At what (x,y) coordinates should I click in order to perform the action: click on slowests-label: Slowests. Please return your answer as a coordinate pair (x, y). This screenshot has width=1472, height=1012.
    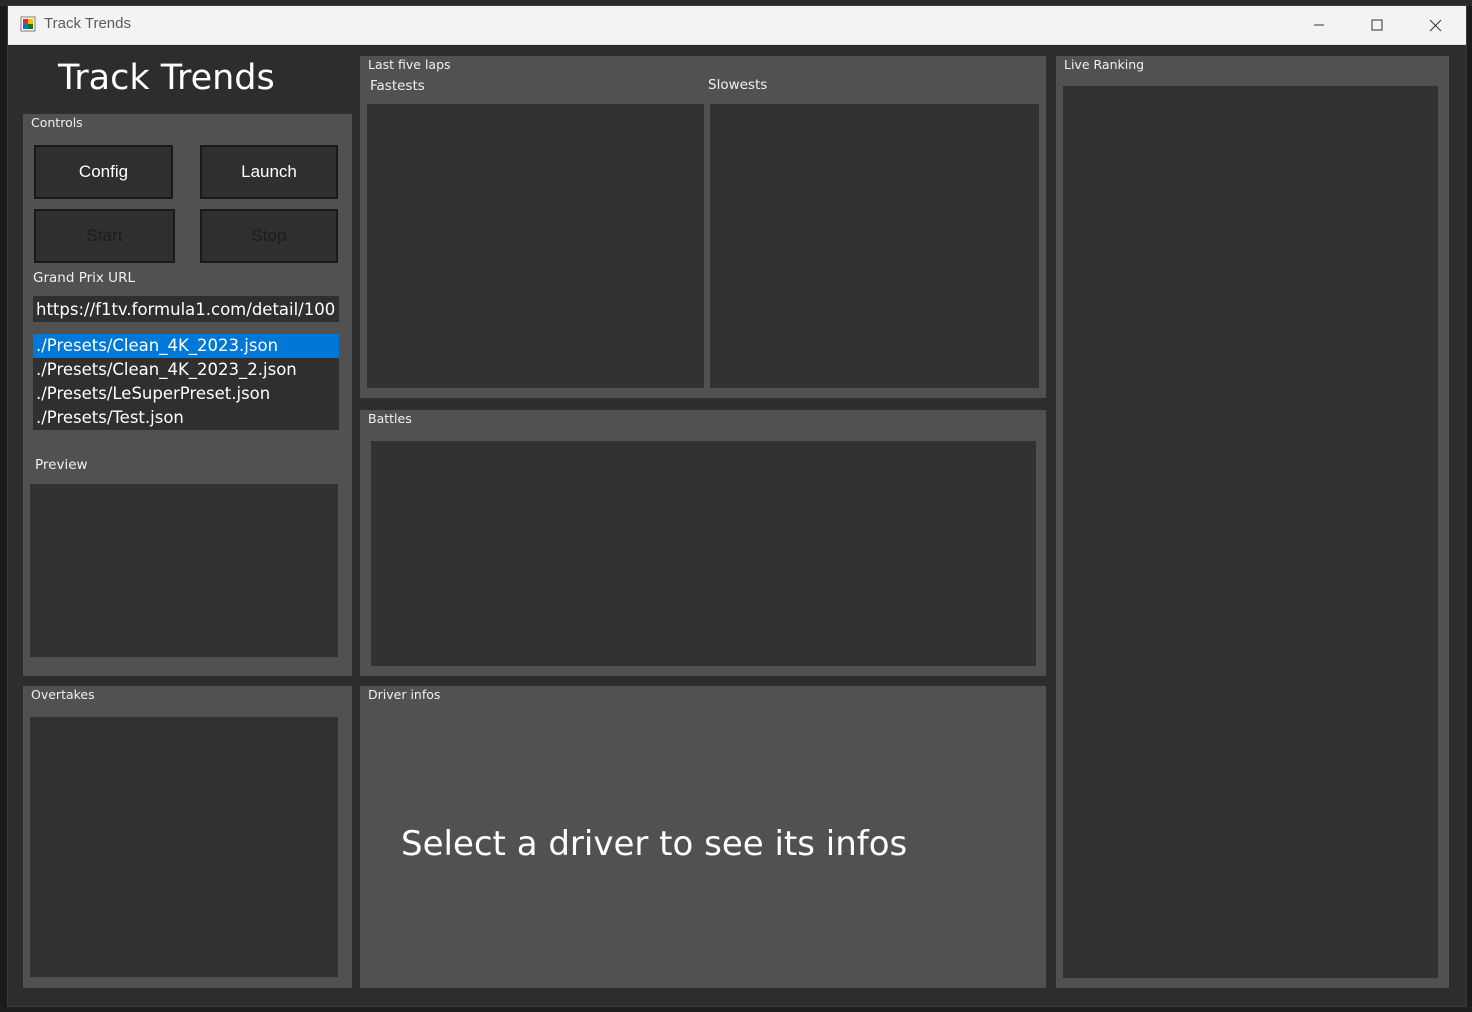
    Looking at the image, I should click on (738, 85).